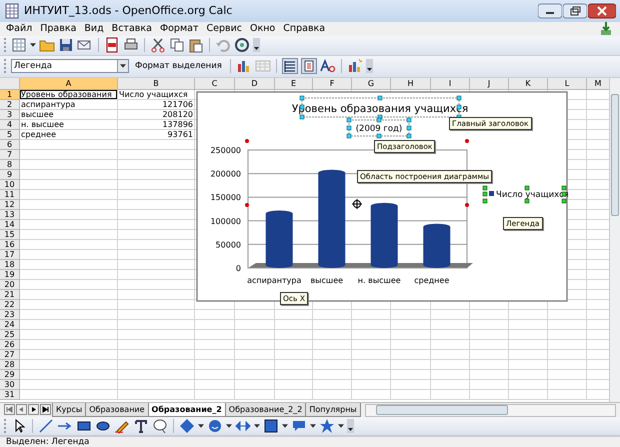 The width and height of the screenshot is (620, 447). Describe the element at coordinates (598, 84) in the screenshot. I see `column-header: M` at that location.